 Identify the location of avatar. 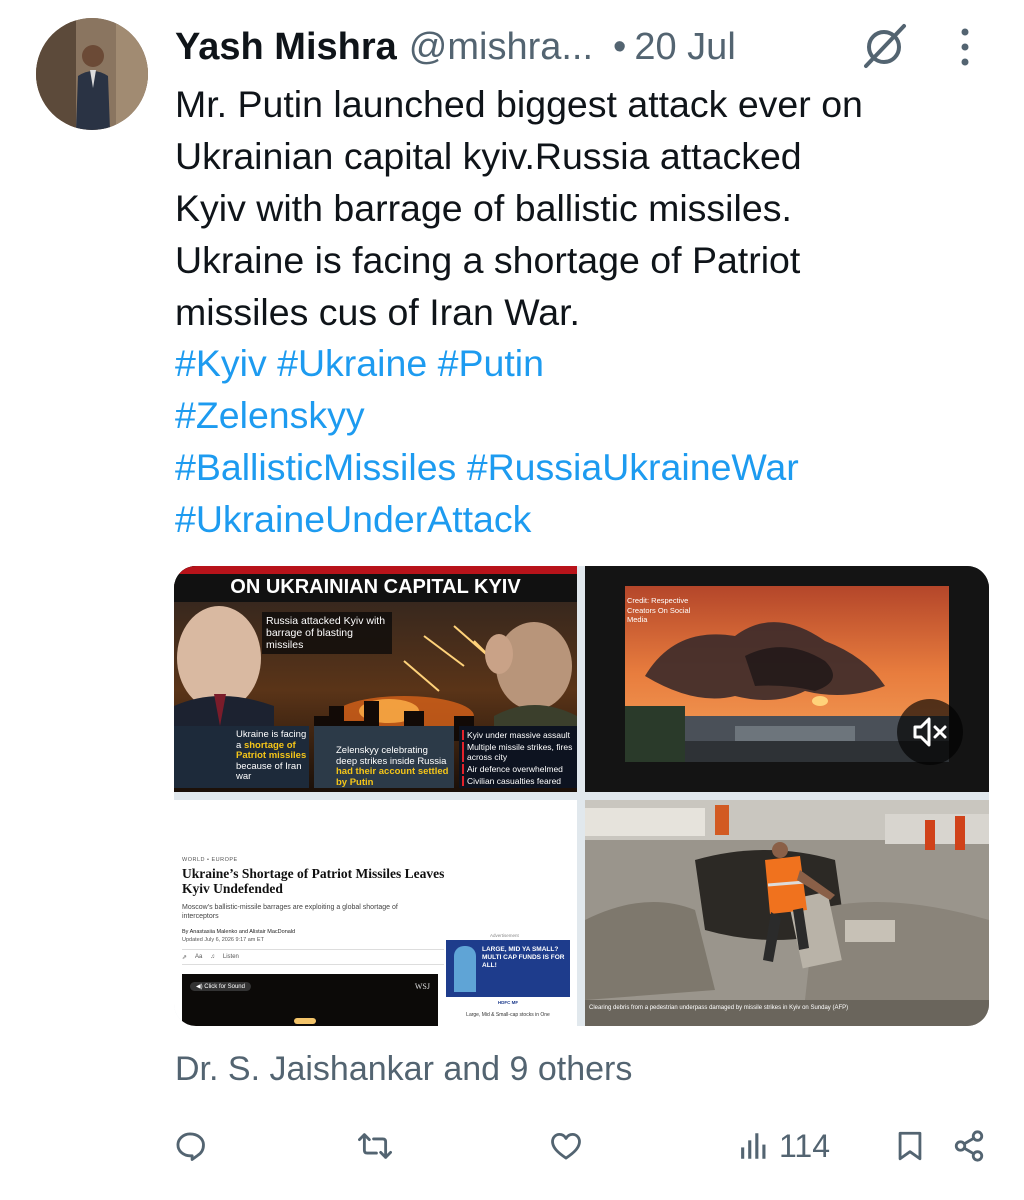
(92, 74).